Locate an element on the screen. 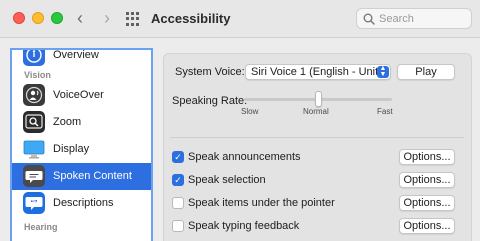 The image size is (480, 241). chevron-left-icon: ‹ is located at coordinates (80, 18).